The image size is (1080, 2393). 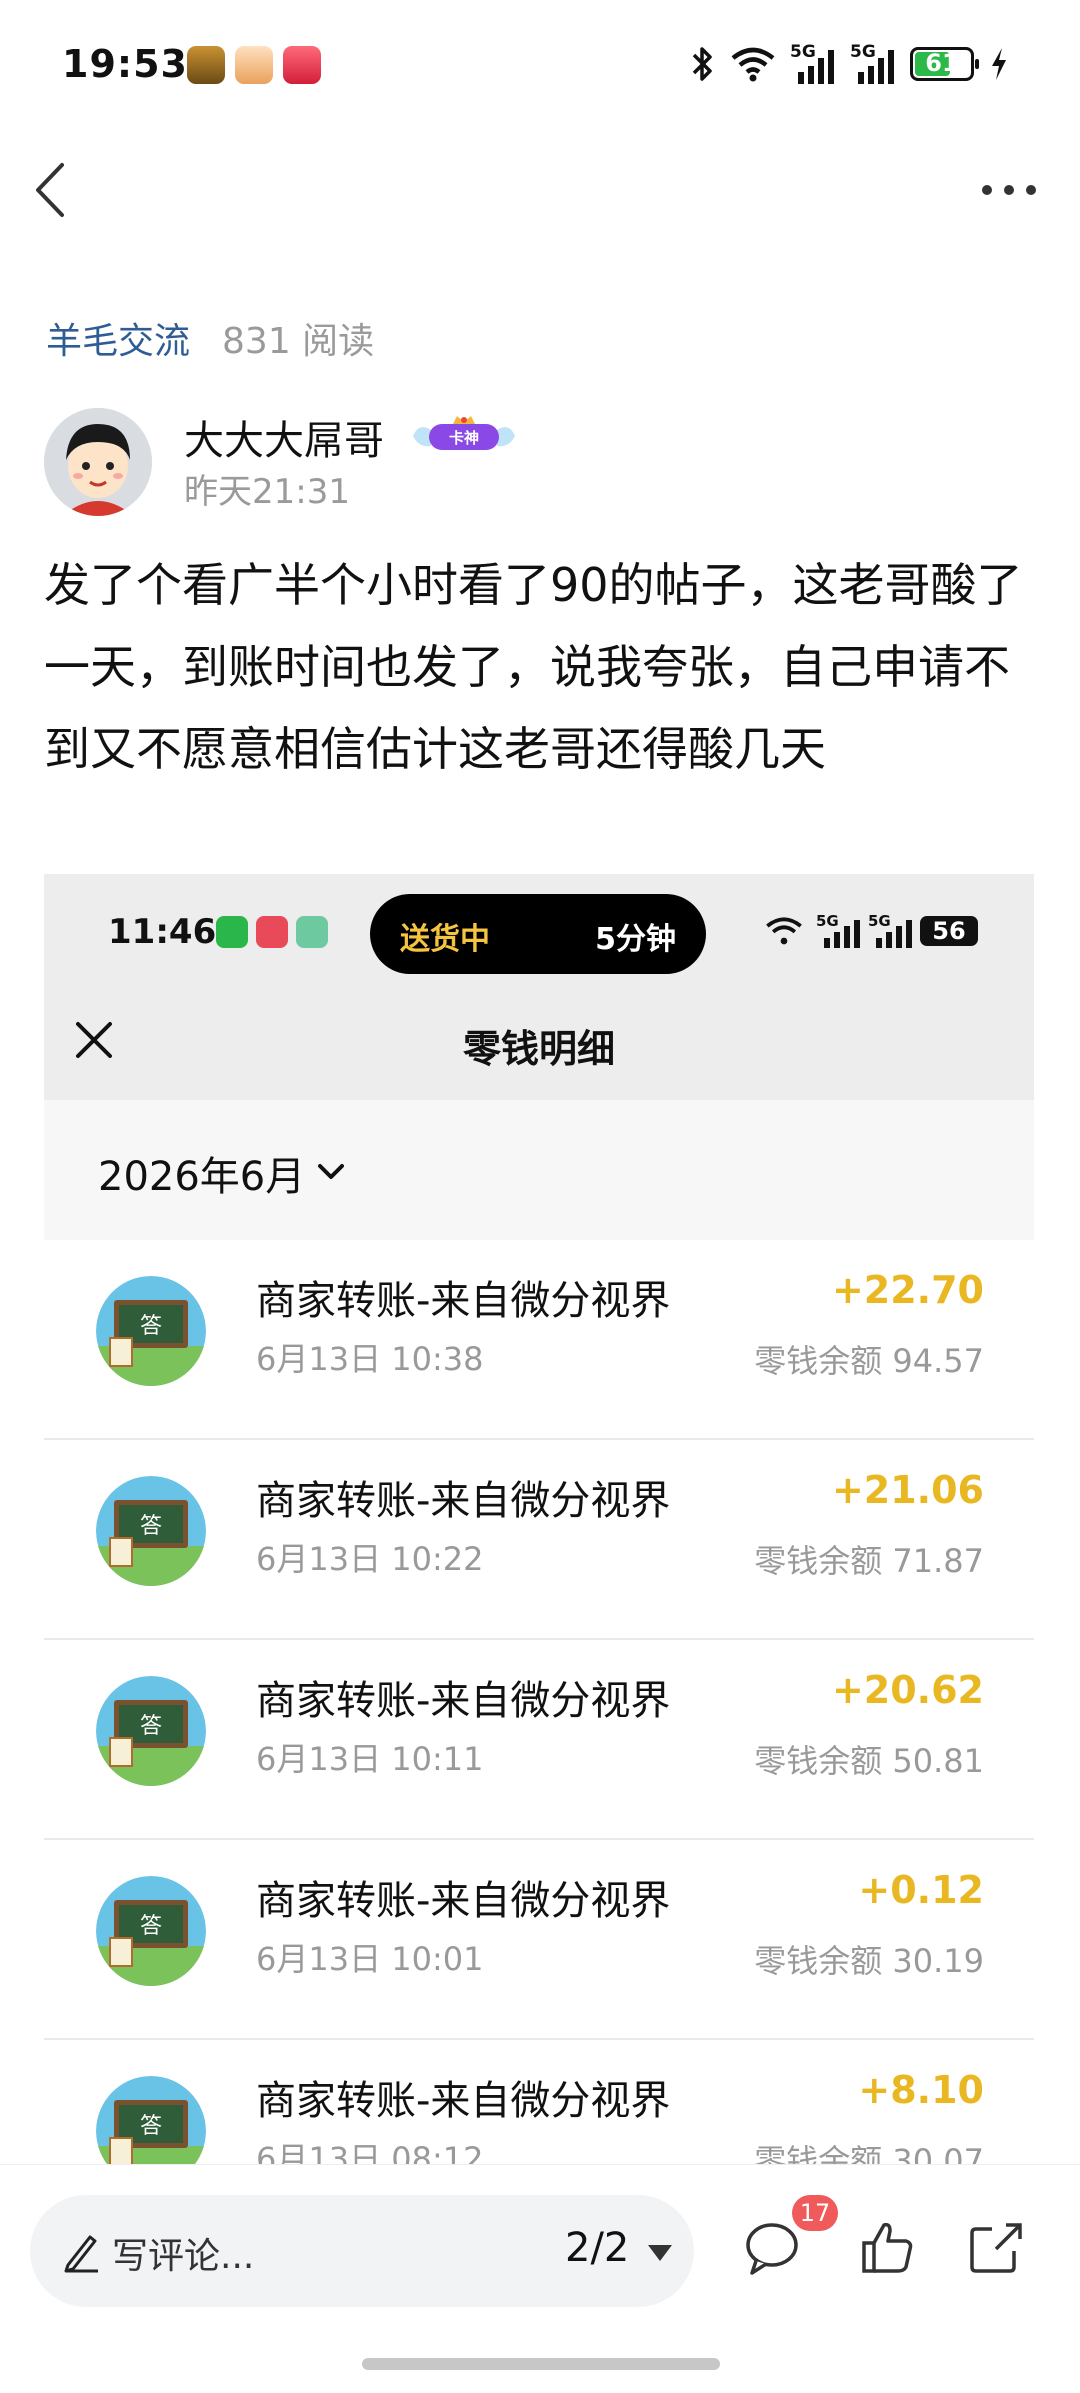 What do you see at coordinates (362, 2251) in the screenshot?
I see `comment-input: 写评论... 2/2` at bounding box center [362, 2251].